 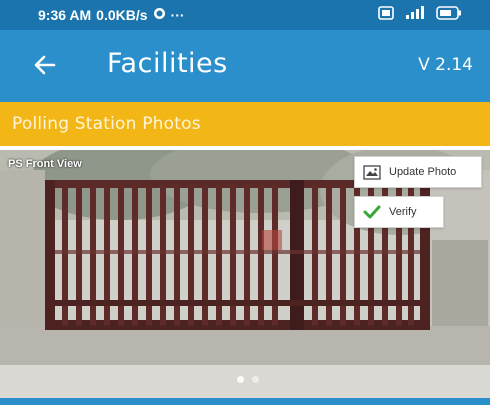 What do you see at coordinates (245, 124) in the screenshot?
I see `section-banner: Polling Station Photos` at bounding box center [245, 124].